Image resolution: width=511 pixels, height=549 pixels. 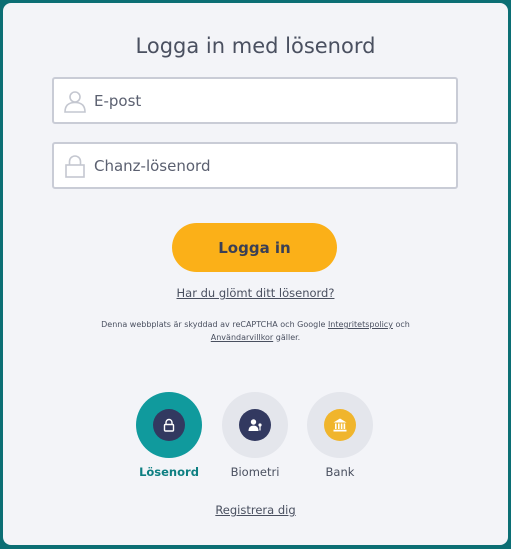 What do you see at coordinates (169, 472) in the screenshot?
I see `method-password-label: Lösenord` at bounding box center [169, 472].